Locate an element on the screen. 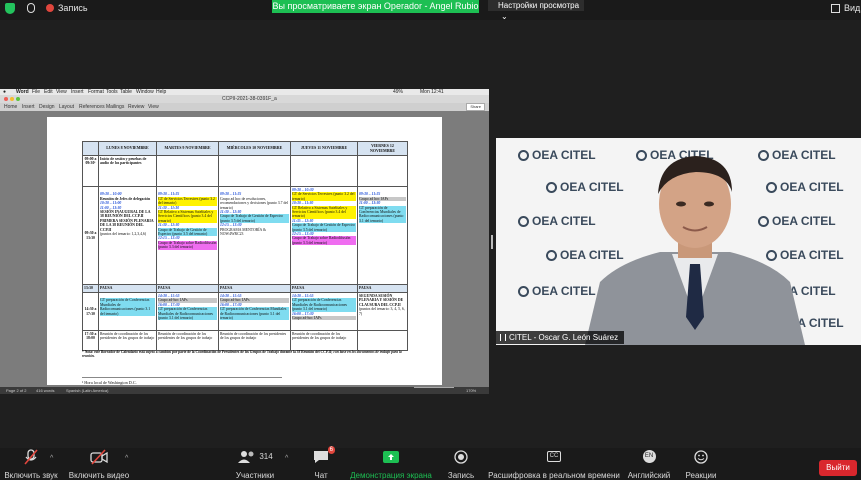  share-screen-button: Демонстрация экрана is located at coordinates (391, 464).